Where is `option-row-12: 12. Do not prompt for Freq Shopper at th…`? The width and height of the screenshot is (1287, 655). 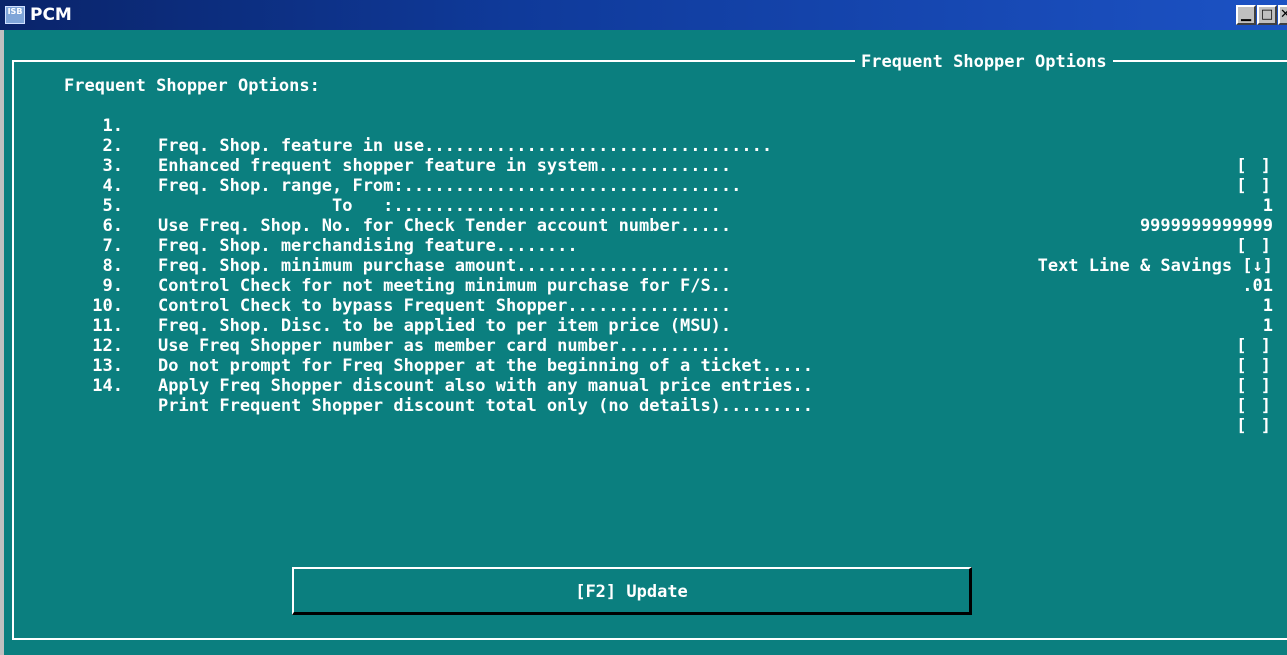 option-row-12: 12. Do not prompt for Freq Shopper at th… is located at coordinates (643, 356).